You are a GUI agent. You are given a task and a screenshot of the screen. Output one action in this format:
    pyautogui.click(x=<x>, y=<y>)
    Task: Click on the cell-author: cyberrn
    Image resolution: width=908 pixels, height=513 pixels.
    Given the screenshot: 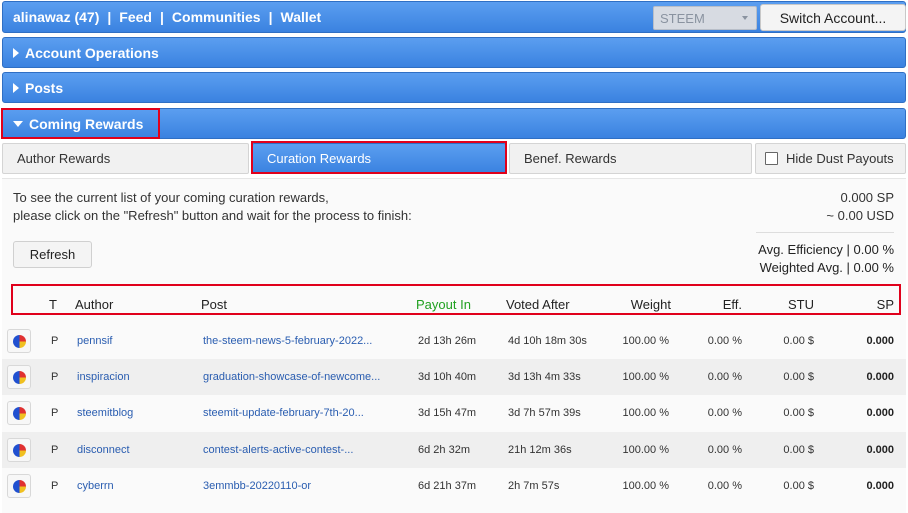 What is the action you would take?
    pyautogui.click(x=95, y=486)
    